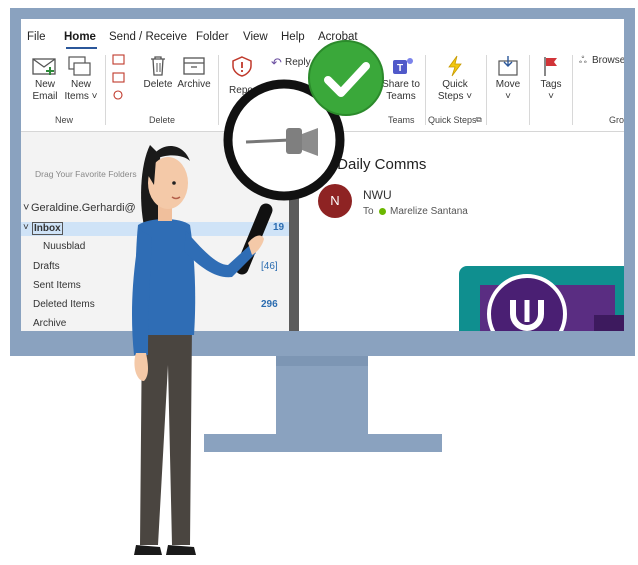  I want to click on delete-button: Delete, so click(158, 80).